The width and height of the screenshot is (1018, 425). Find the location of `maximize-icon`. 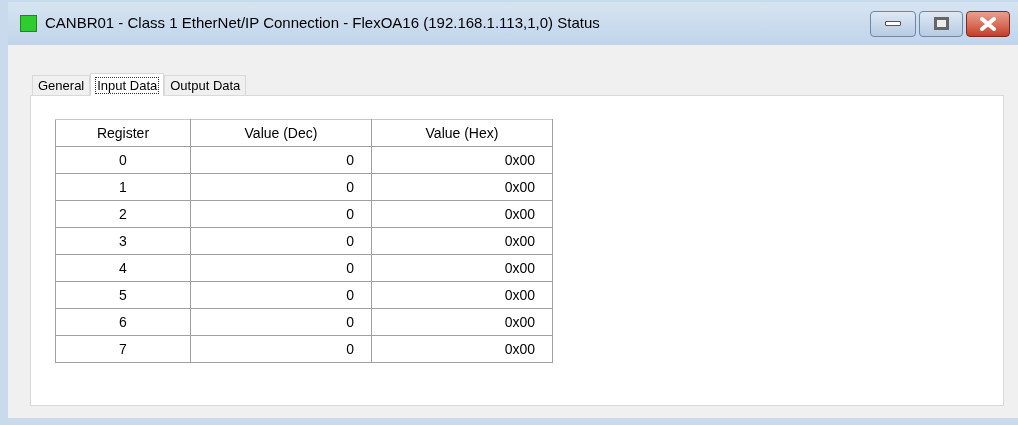

maximize-icon is located at coordinates (941, 23).